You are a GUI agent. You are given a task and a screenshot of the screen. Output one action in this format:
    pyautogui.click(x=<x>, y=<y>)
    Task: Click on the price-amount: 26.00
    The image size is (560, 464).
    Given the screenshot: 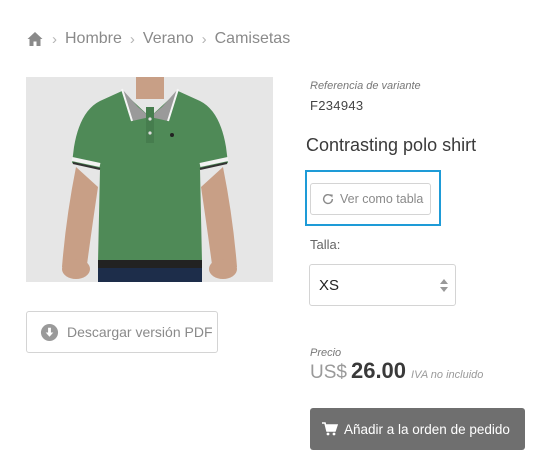 What is the action you would take?
    pyautogui.click(x=378, y=370)
    